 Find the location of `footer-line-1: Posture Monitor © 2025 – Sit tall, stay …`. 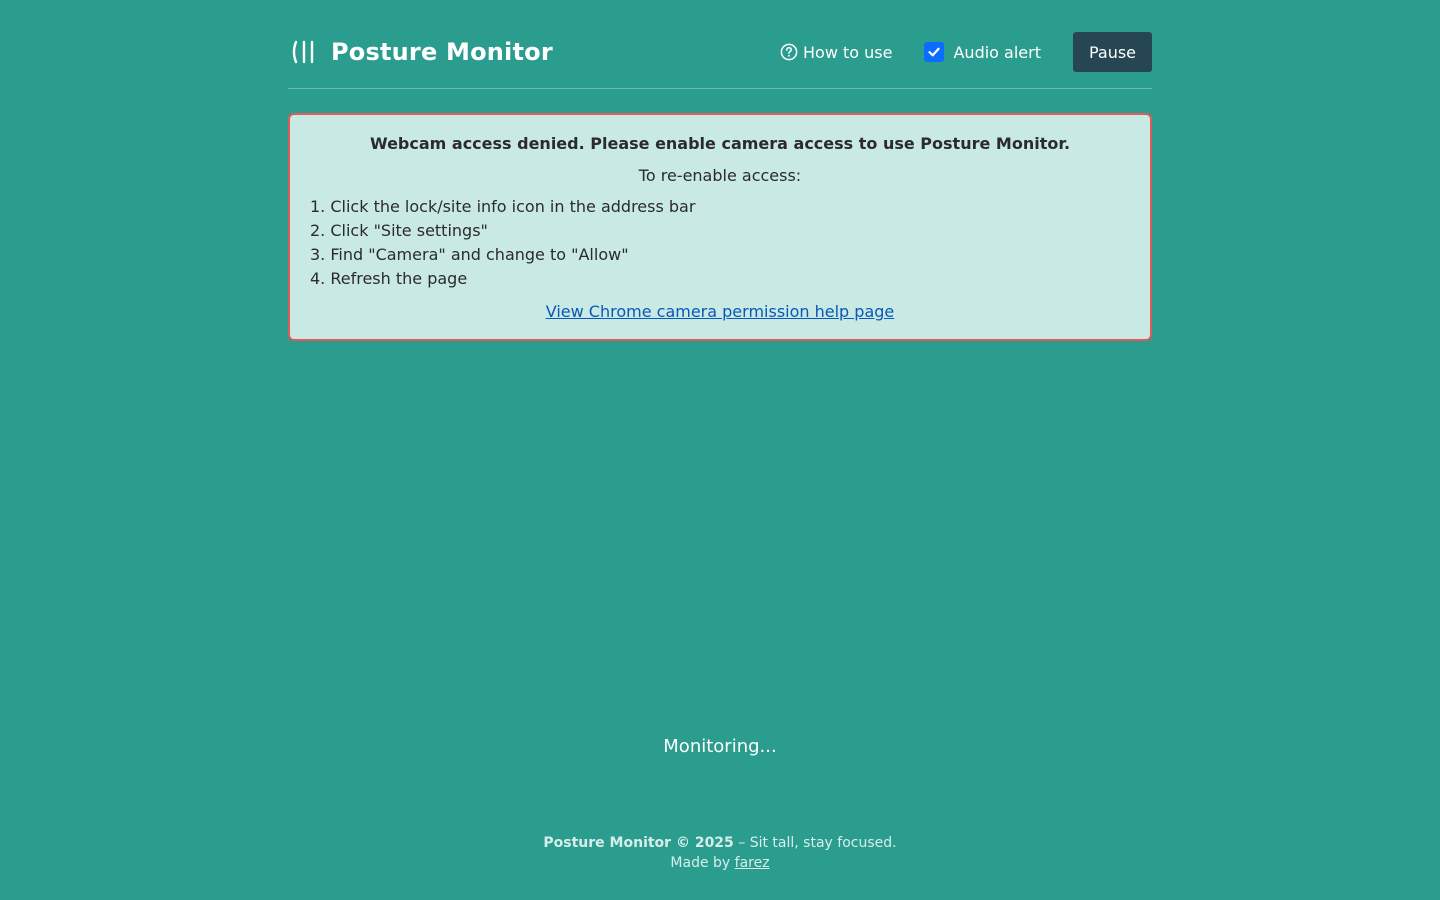

footer-line-1: Posture Monitor © 2025 – Sit tall, stay … is located at coordinates (720, 843).